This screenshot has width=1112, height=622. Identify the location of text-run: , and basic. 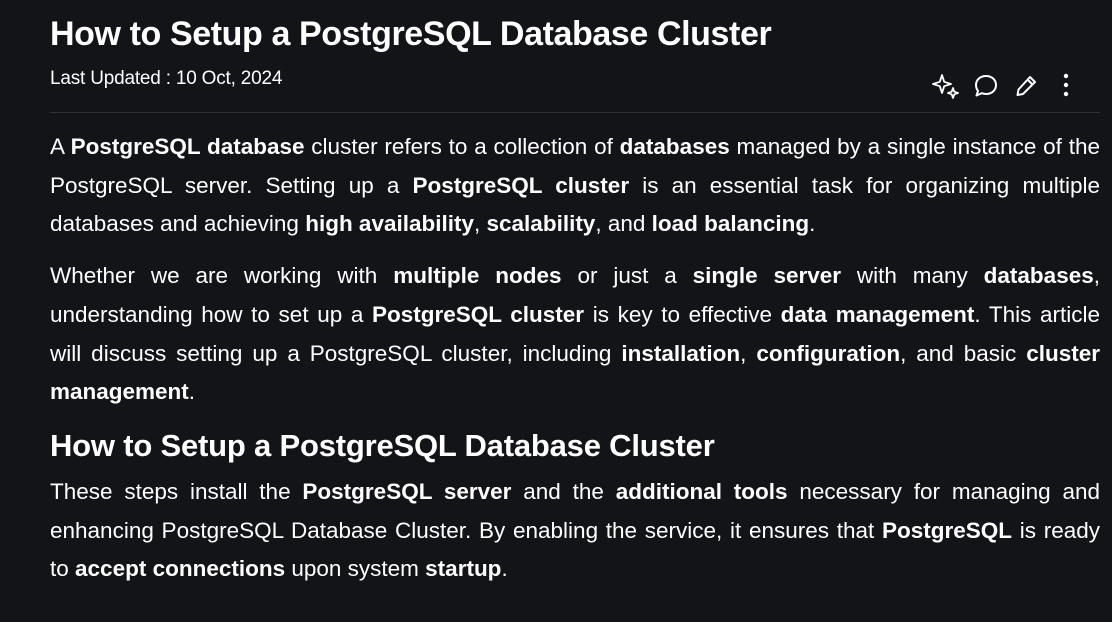
(963, 353).